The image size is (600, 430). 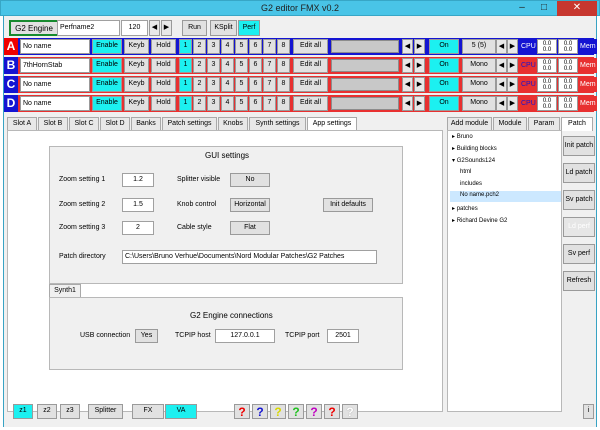 What do you see at coordinates (70, 411) in the screenshot?
I see `zoom3-button: z3` at bounding box center [70, 411].